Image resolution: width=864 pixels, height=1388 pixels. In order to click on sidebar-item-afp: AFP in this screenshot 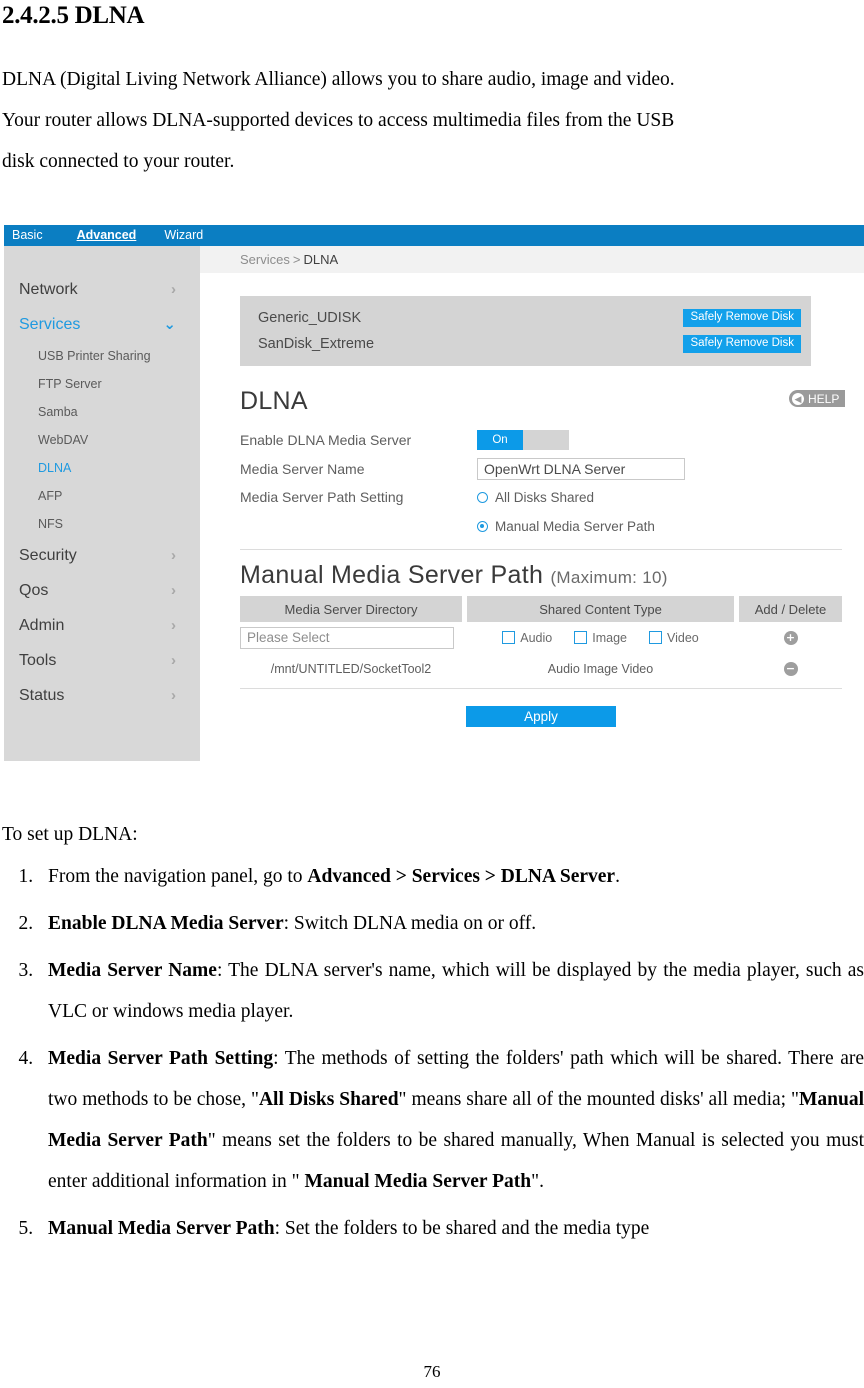, I will do `click(102, 496)`.